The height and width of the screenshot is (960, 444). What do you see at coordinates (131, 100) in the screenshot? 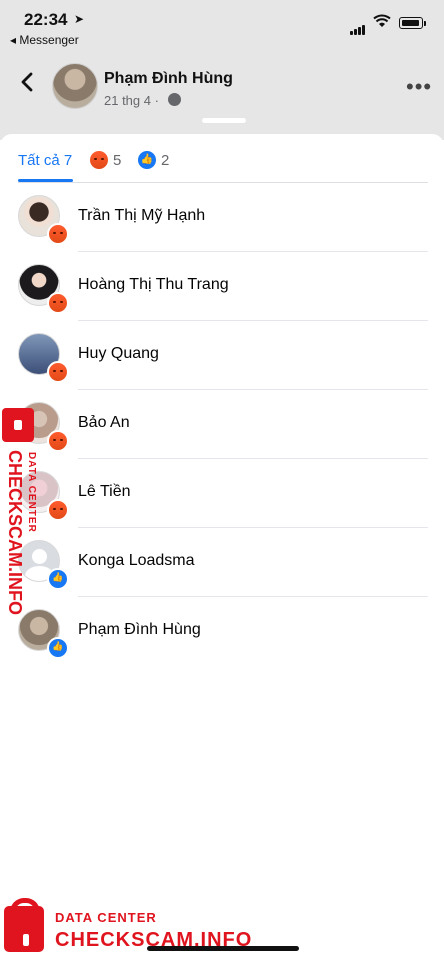
I see `post-date: 21 thg 4 ·` at bounding box center [131, 100].